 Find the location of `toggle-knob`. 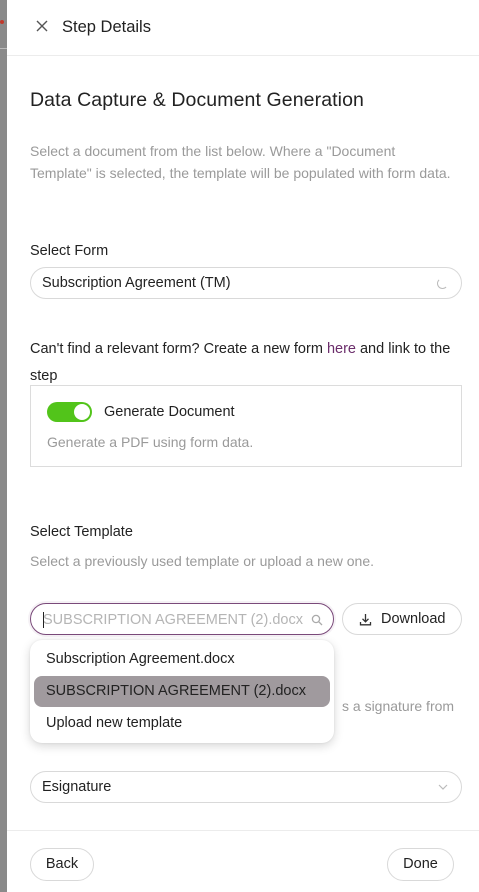

toggle-knob is located at coordinates (82, 412).